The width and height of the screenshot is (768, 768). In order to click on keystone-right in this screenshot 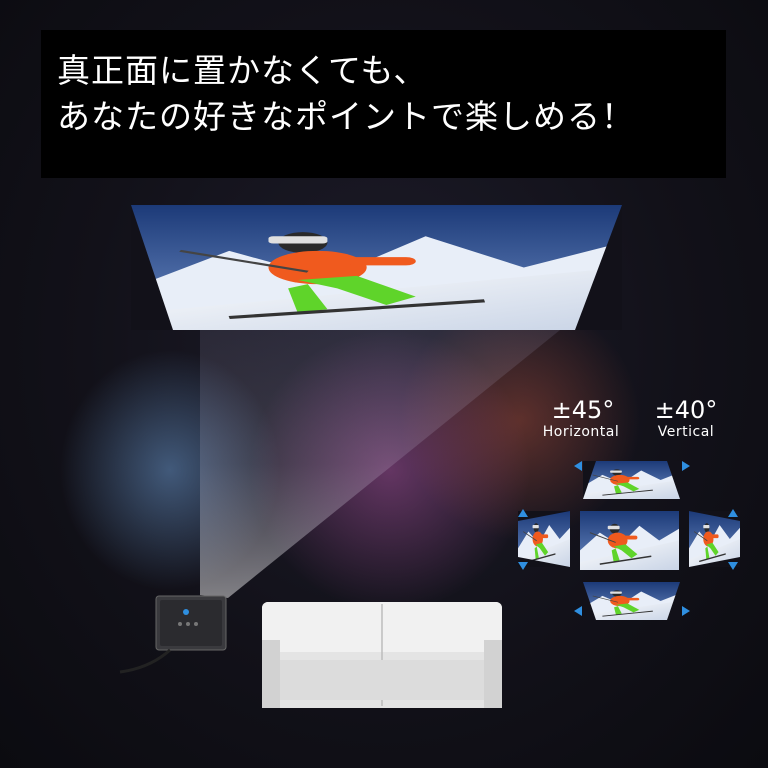, I will do `click(714, 539)`.